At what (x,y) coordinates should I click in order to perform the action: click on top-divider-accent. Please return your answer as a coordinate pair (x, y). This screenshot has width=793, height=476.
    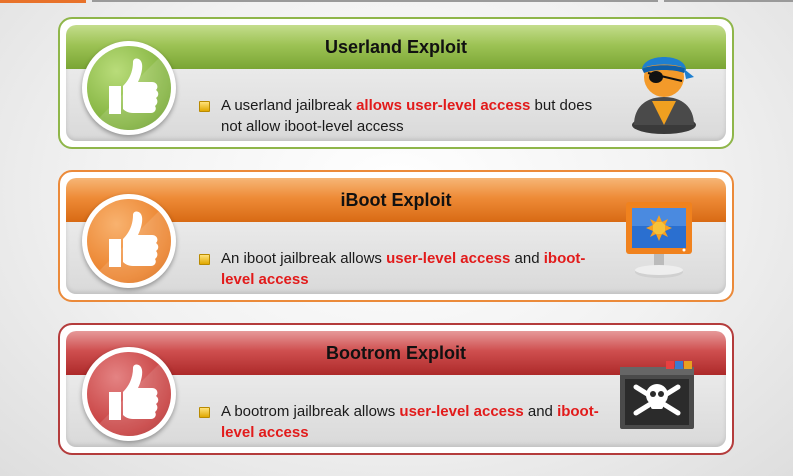
    Looking at the image, I should click on (43, 1).